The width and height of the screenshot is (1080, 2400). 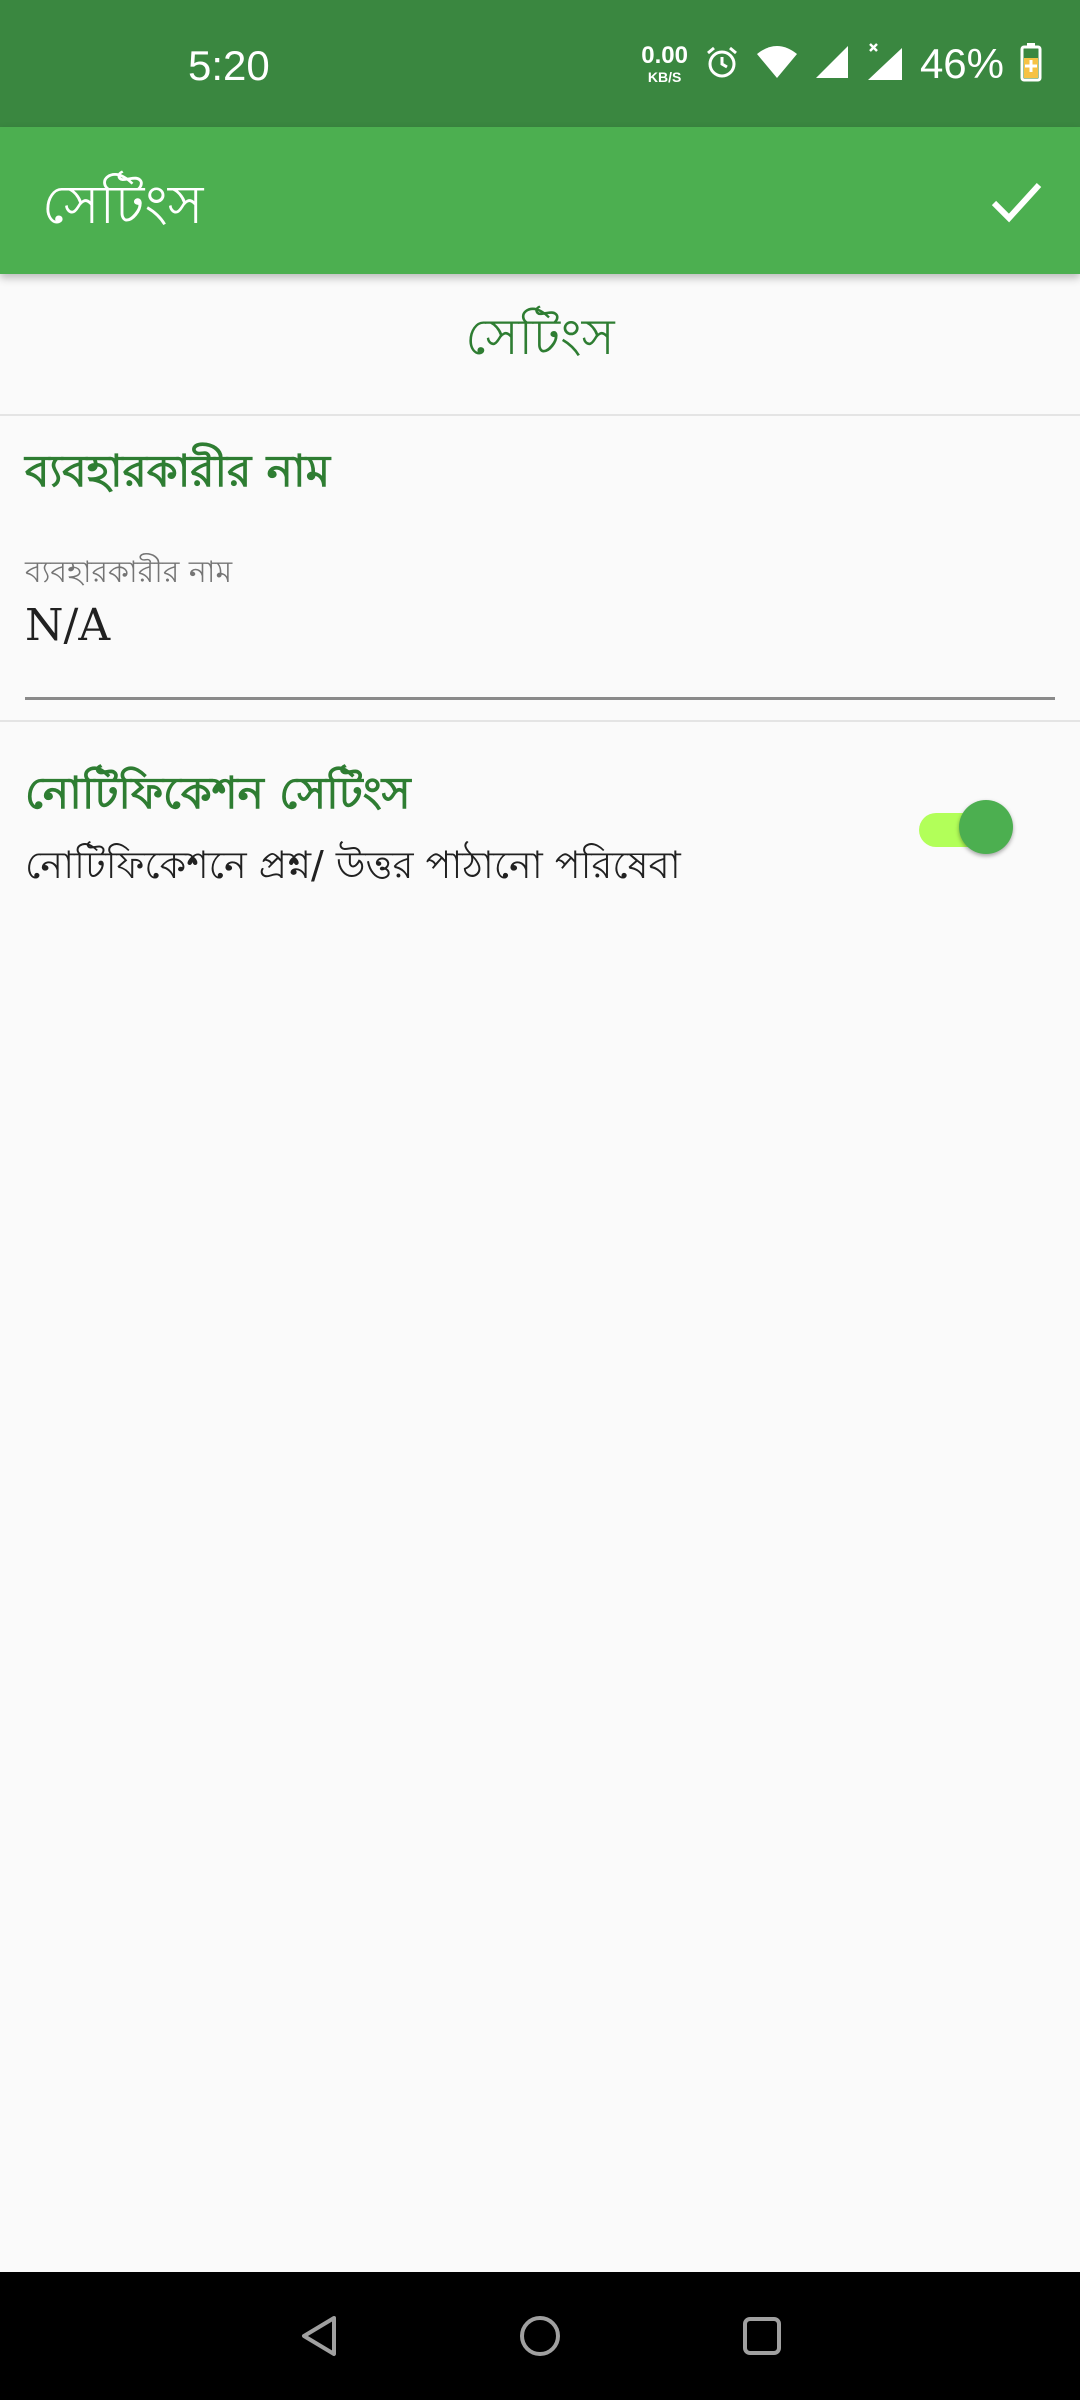 I want to click on signal-x-icon, so click(x=885, y=64).